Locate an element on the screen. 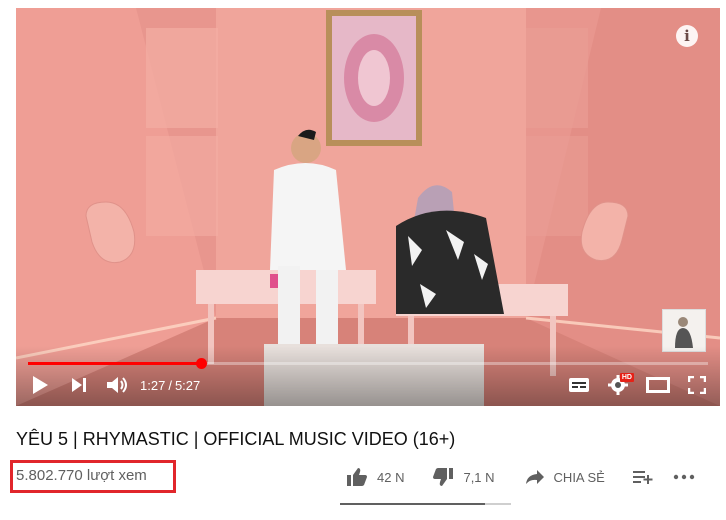  dislike-button: 7,1 N is located at coordinates (463, 477).